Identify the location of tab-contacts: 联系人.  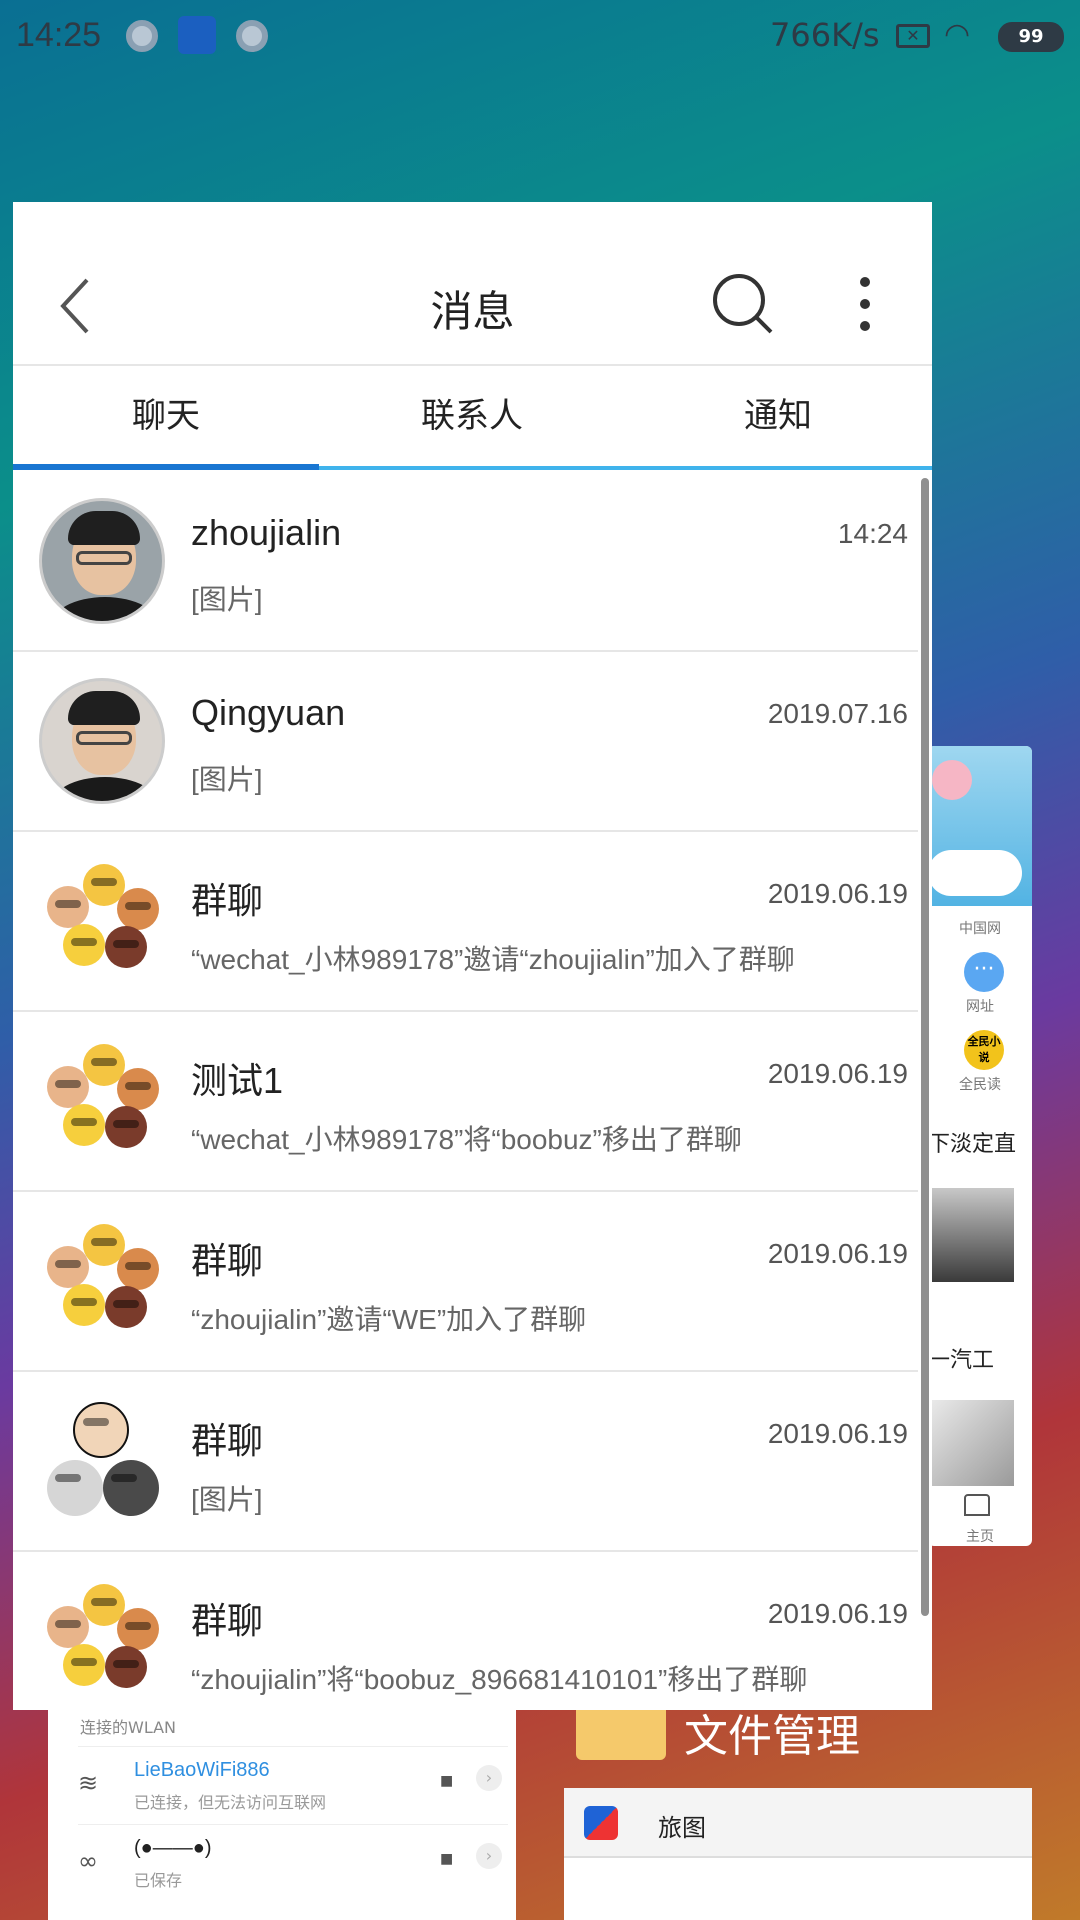
(472, 416).